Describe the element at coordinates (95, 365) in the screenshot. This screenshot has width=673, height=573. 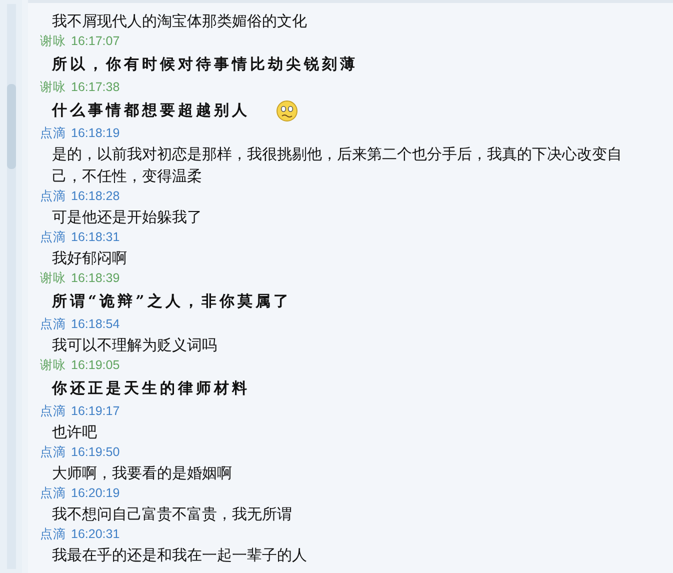
I see `message-time: 16:19:05` at that location.